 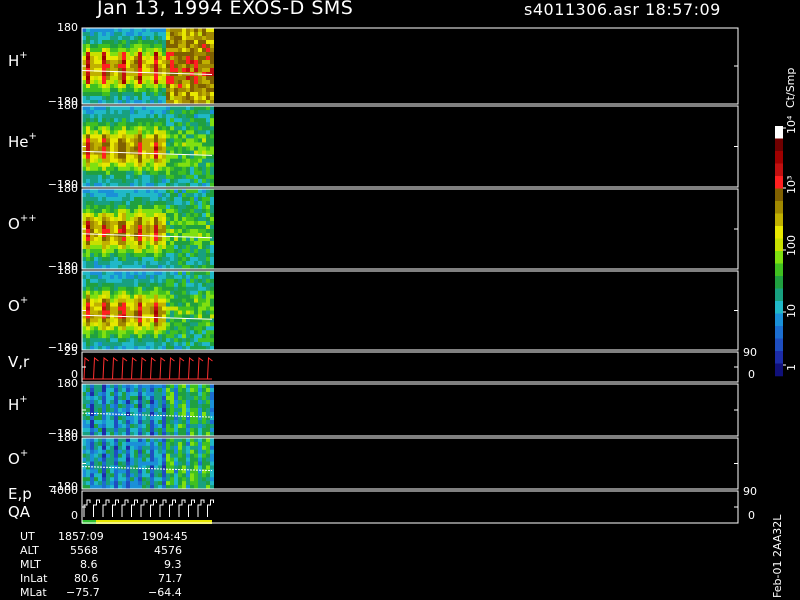 What do you see at coordinates (19, 512) in the screenshot?
I see `panel-label-qa: QA` at bounding box center [19, 512].